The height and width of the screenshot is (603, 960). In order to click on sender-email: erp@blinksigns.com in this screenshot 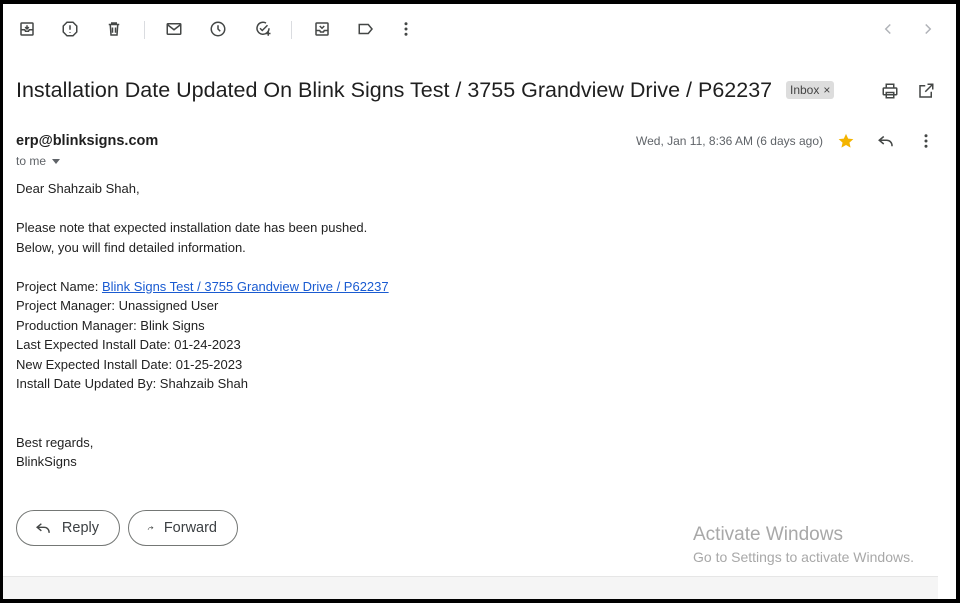, I will do `click(87, 141)`.